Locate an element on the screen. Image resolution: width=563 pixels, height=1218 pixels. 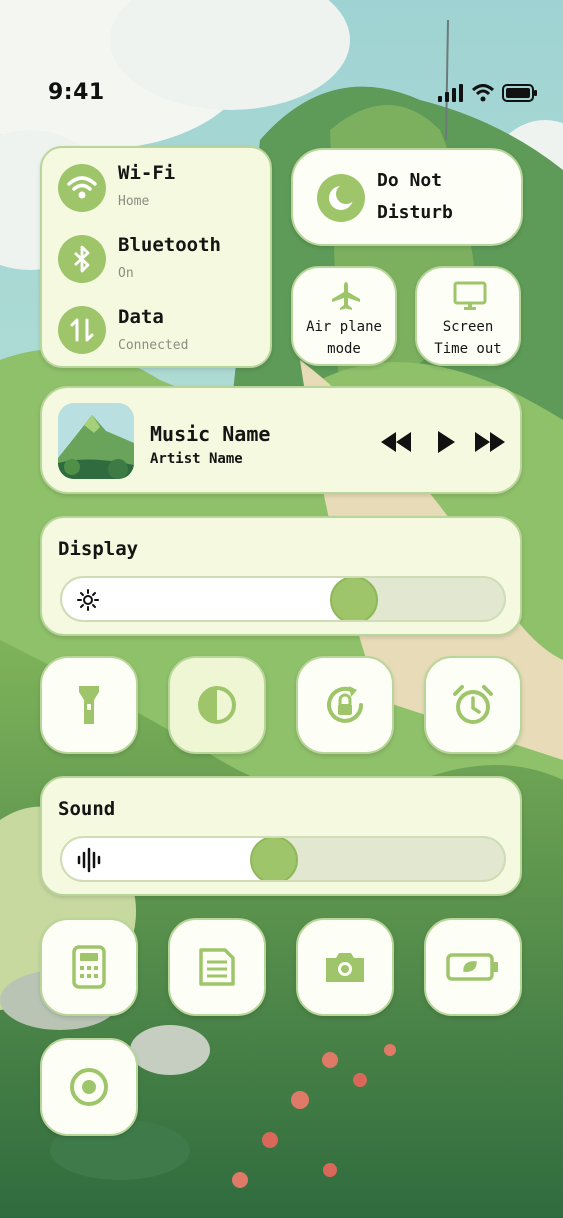
rotation-lock-button is located at coordinates (345, 705).